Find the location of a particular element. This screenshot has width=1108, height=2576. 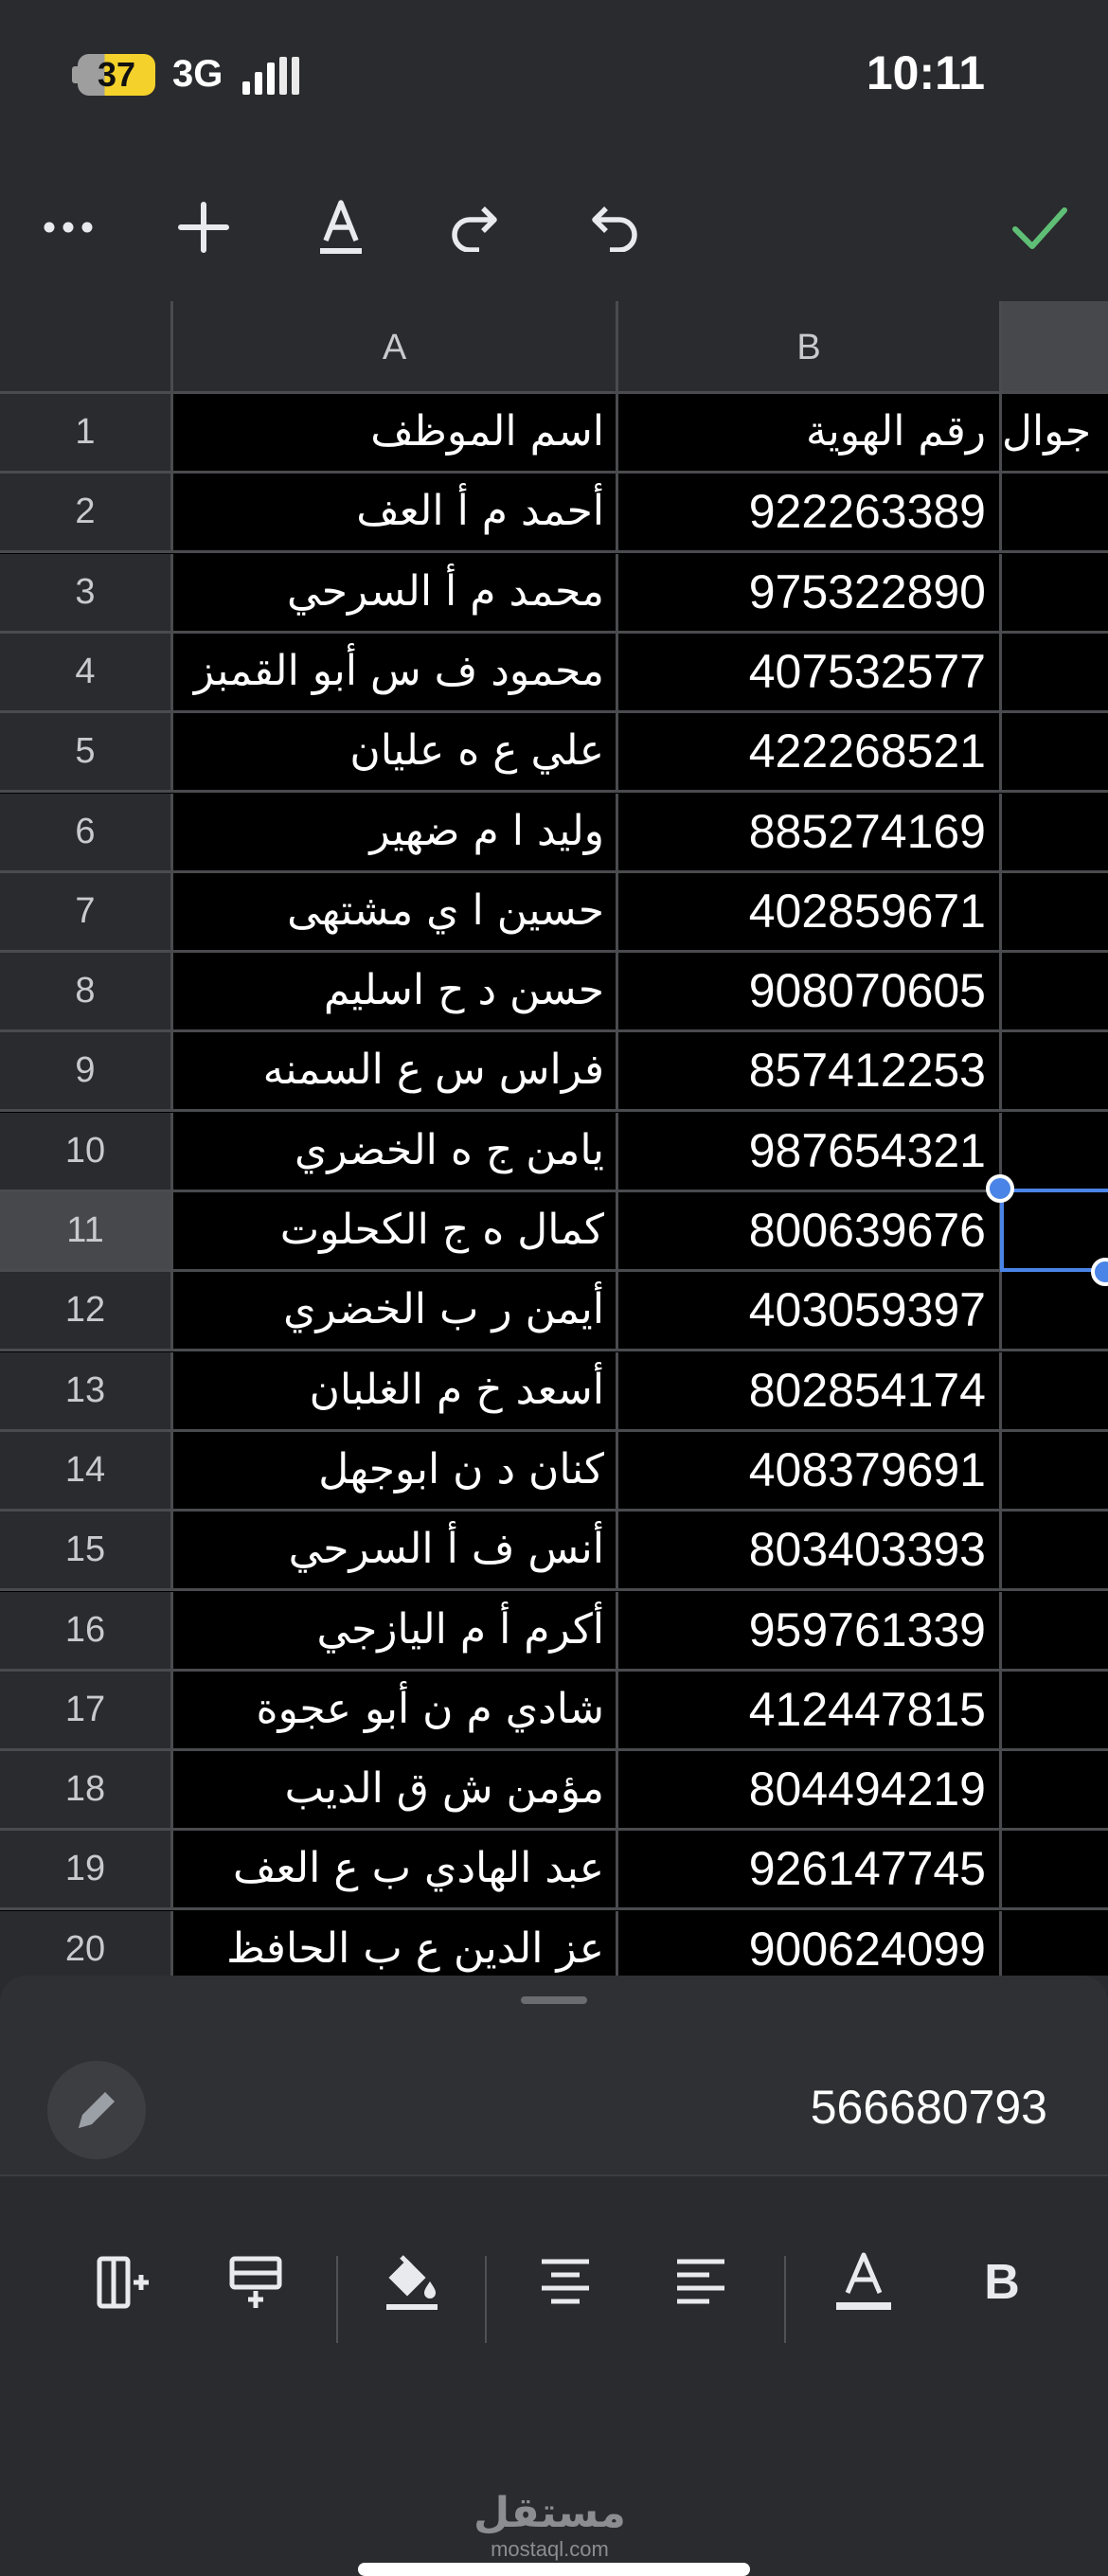

cell-name: اسم الموظف is located at coordinates (395, 434).